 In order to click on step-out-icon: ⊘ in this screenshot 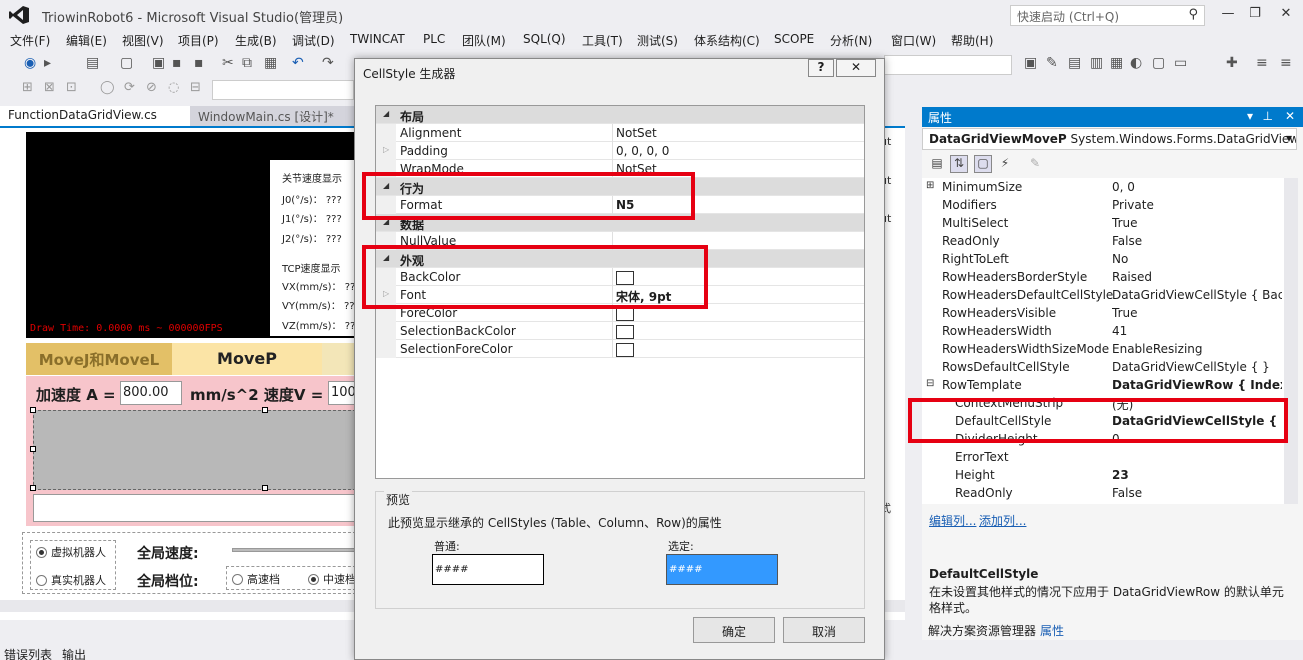, I will do `click(151, 87)`.